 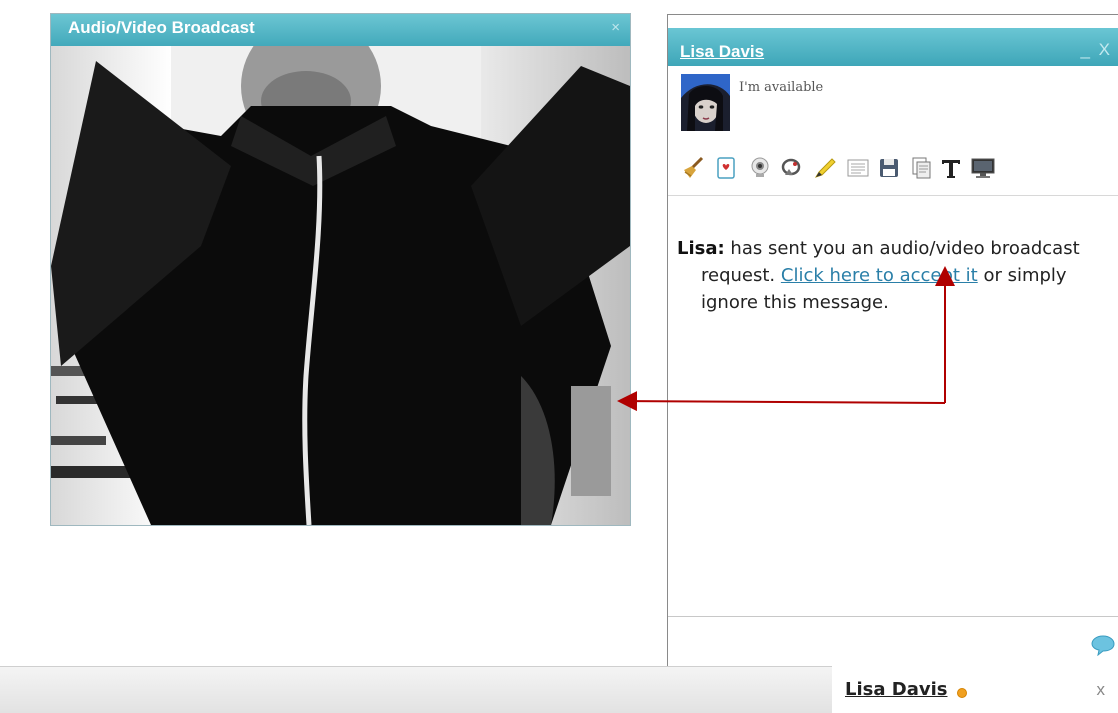 What do you see at coordinates (781, 87) in the screenshot?
I see `status-text: I'm available` at bounding box center [781, 87].